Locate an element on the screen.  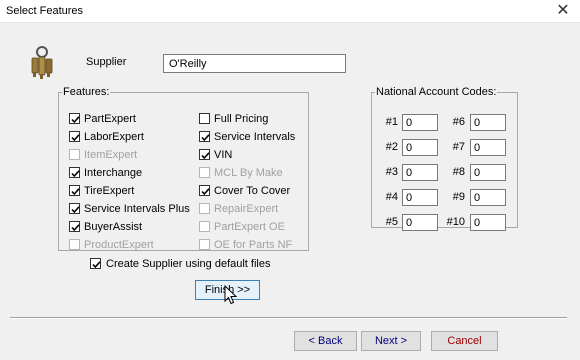
feature-label: ItemExpert is located at coordinates (111, 155).